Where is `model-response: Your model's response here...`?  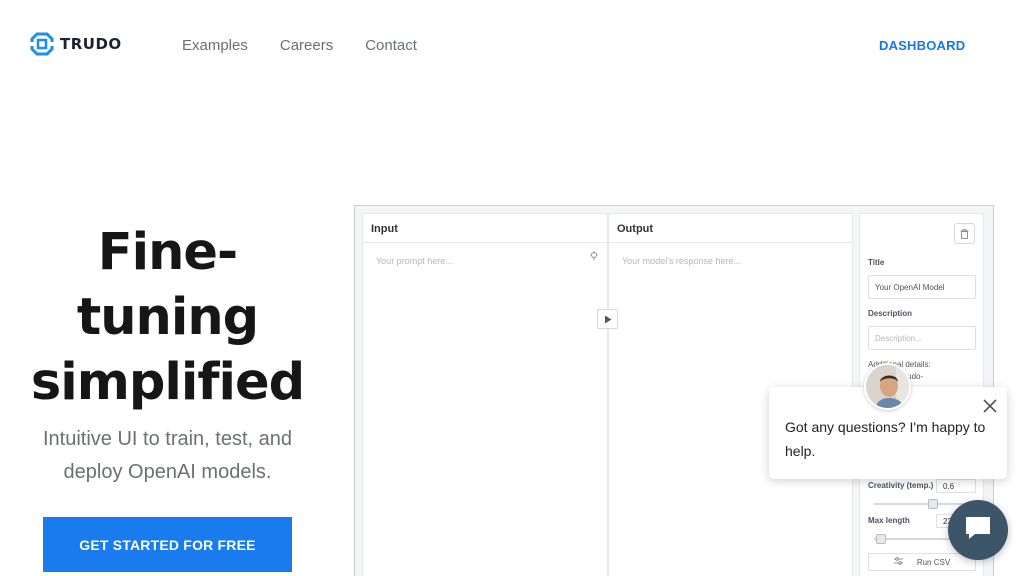 model-response: Your model's response here... is located at coordinates (681, 261).